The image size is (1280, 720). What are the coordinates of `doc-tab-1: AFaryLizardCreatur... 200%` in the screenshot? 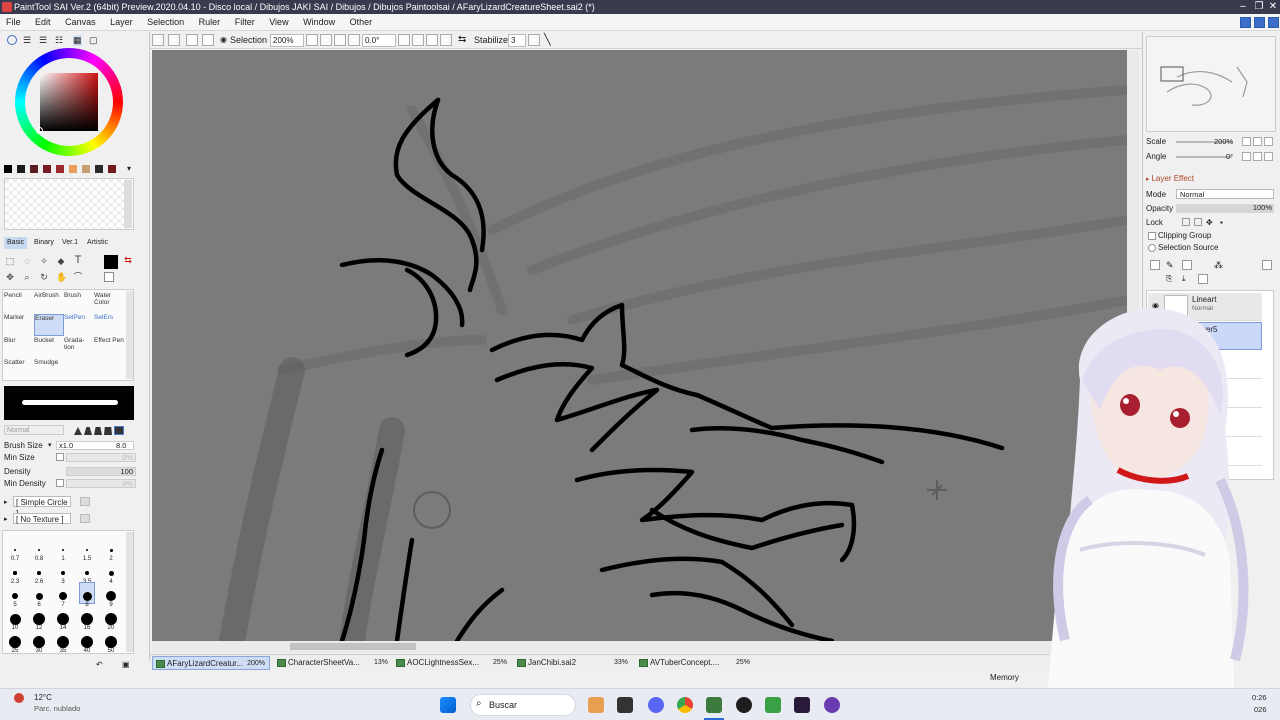 It's located at (211, 663).